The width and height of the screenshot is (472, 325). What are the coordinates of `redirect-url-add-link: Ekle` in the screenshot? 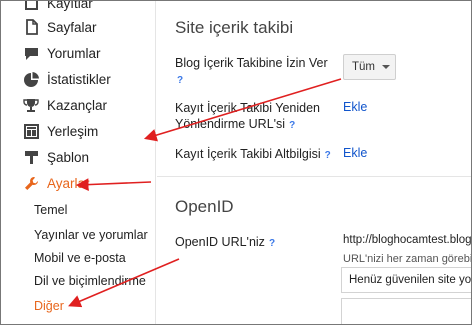 It's located at (355, 107).